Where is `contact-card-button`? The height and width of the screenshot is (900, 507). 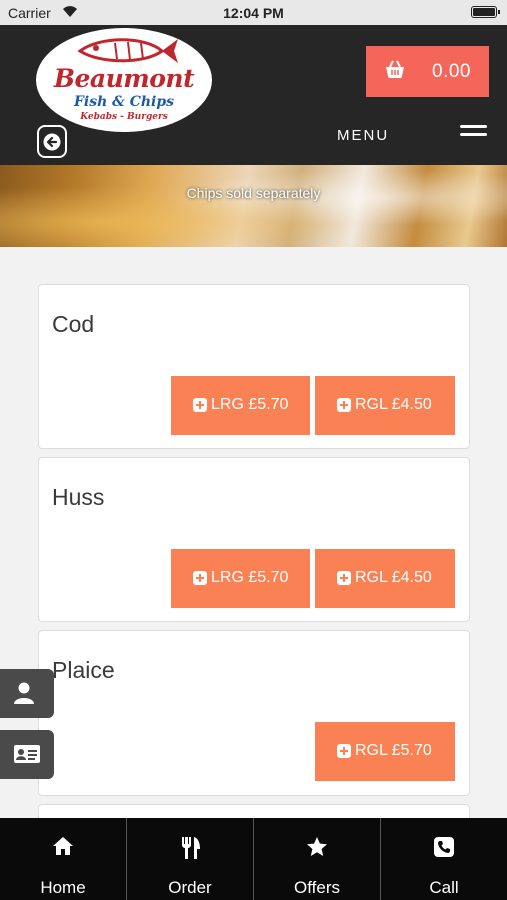 contact-card-button is located at coordinates (27, 754).